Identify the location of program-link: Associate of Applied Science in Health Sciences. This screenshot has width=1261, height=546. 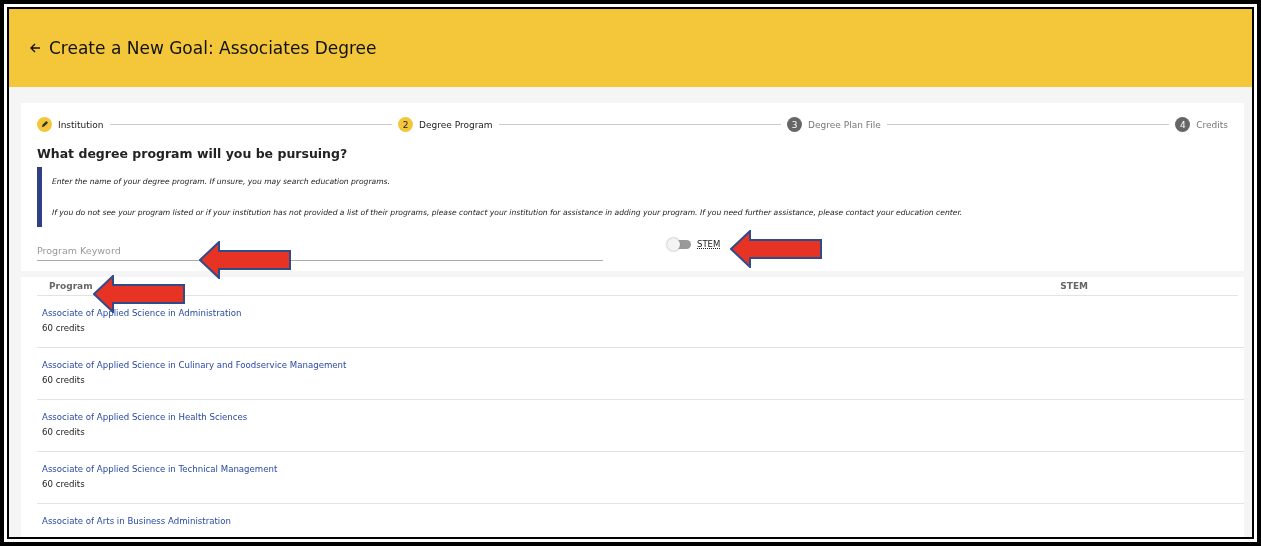
(643, 417).